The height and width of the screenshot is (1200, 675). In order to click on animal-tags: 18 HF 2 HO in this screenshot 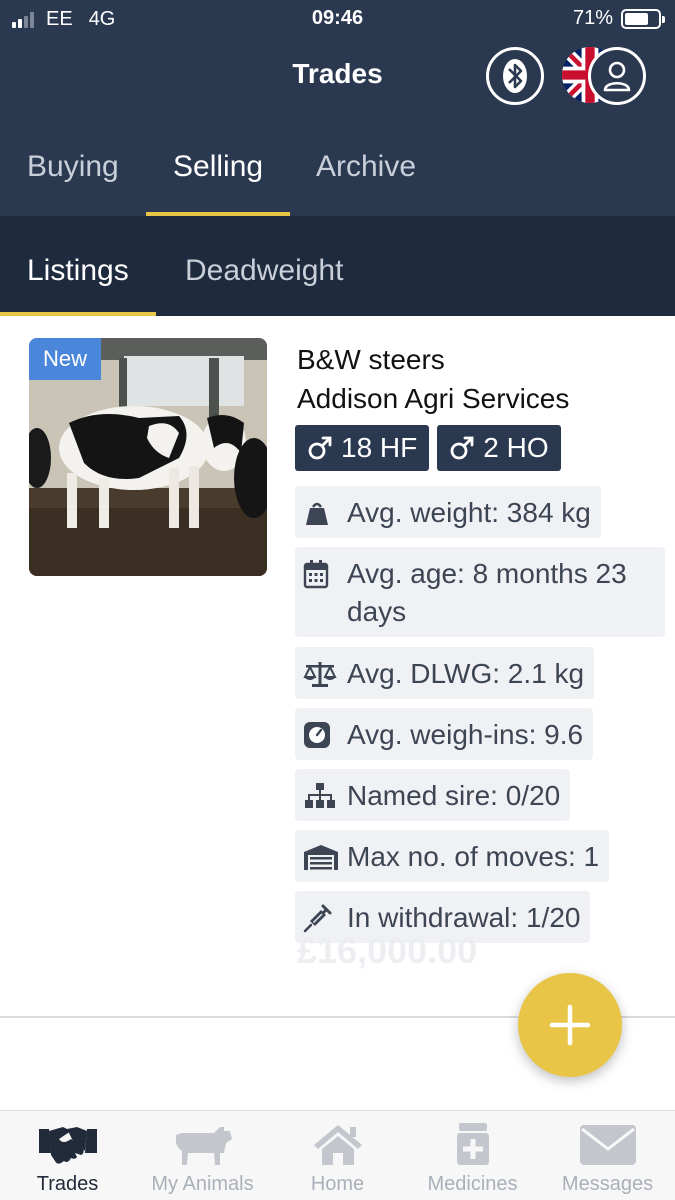, I will do `click(428, 448)`.